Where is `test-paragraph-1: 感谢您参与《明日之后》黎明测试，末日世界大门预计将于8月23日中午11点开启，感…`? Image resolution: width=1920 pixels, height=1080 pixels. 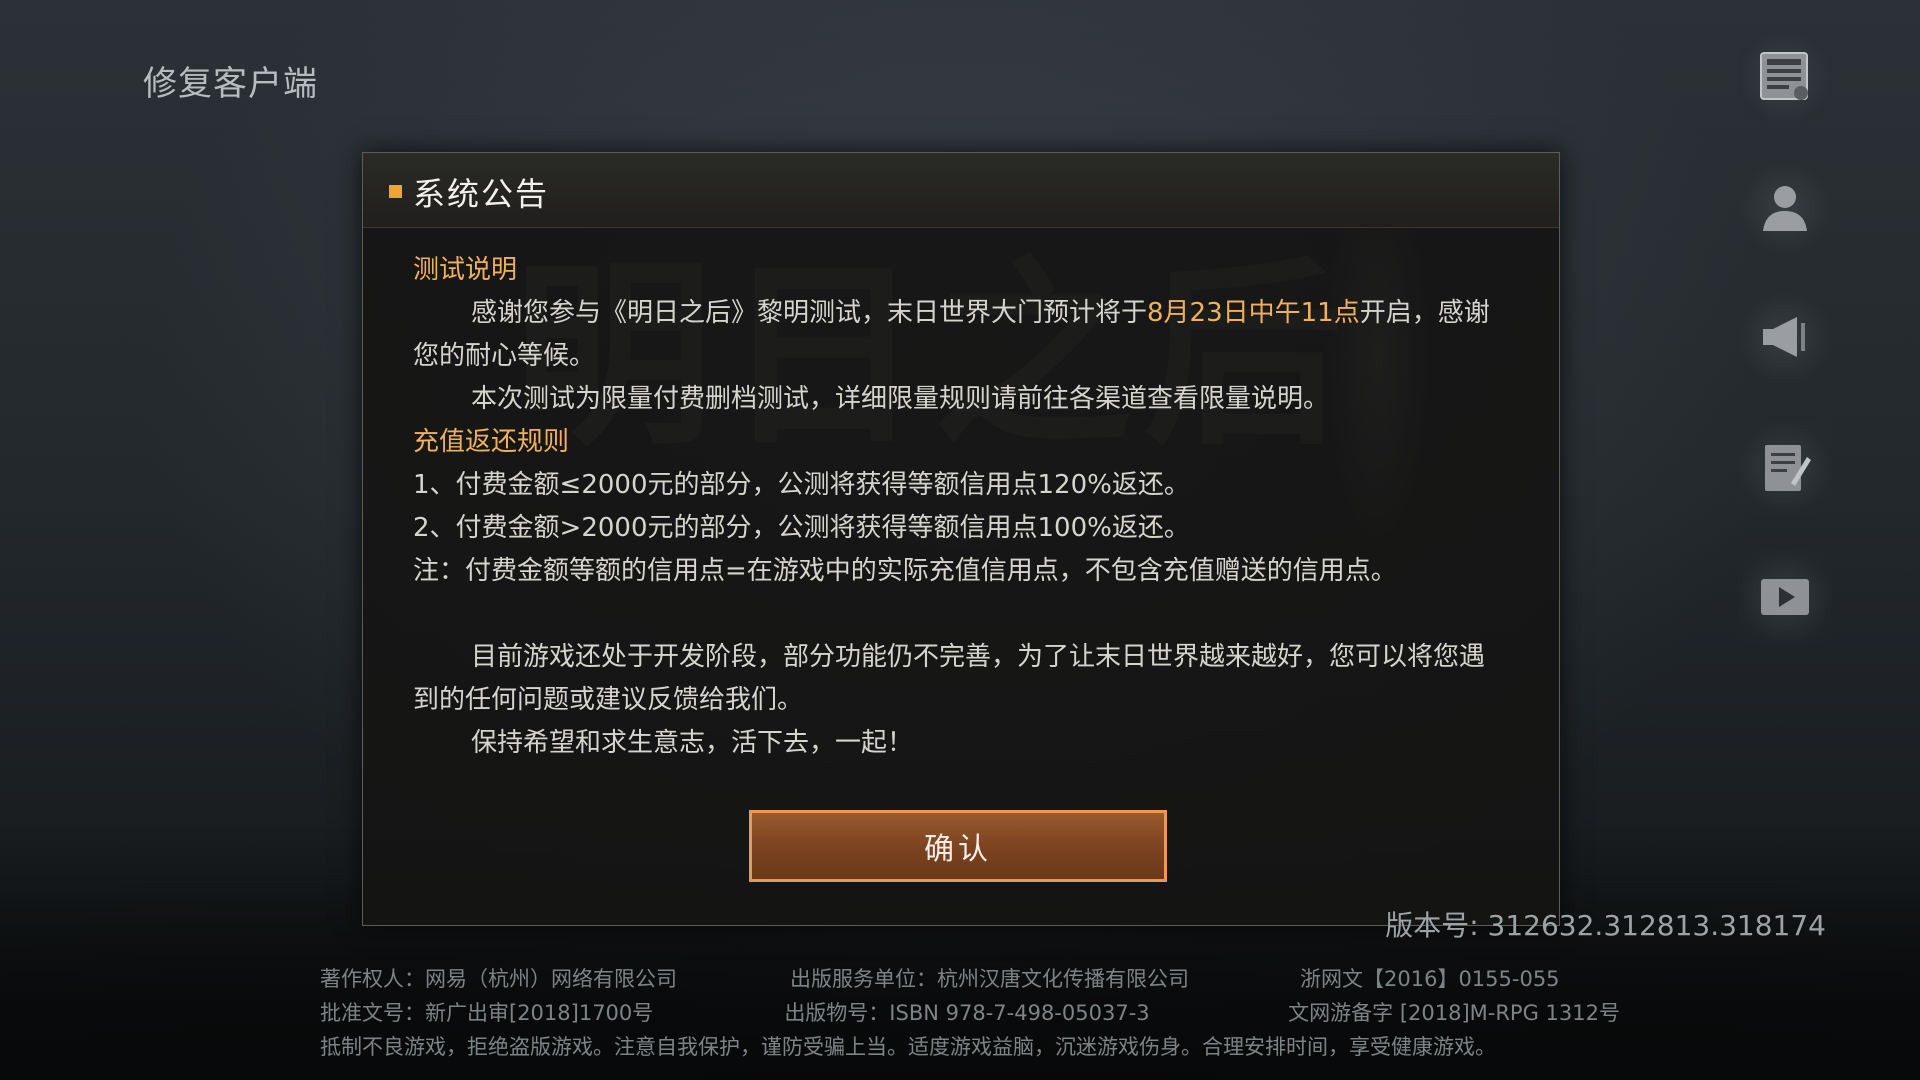 test-paragraph-1: 感谢您参与《明日之后》黎明测试，末日世界大门预计将于8月23日中午11点开启，感… is located at coordinates (958, 335).